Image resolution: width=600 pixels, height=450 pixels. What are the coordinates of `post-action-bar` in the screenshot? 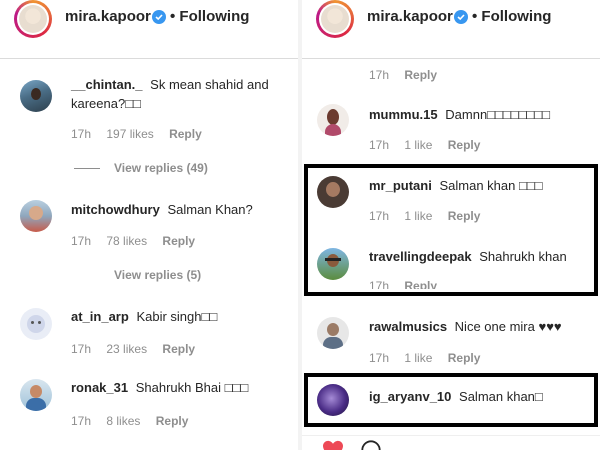 It's located at (451, 442).